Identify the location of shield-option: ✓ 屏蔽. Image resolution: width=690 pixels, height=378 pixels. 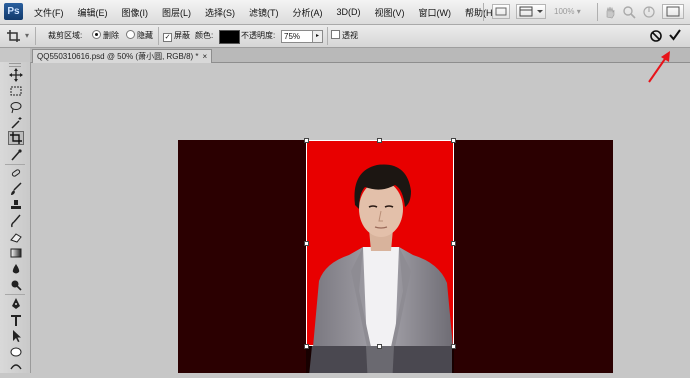
(176, 36).